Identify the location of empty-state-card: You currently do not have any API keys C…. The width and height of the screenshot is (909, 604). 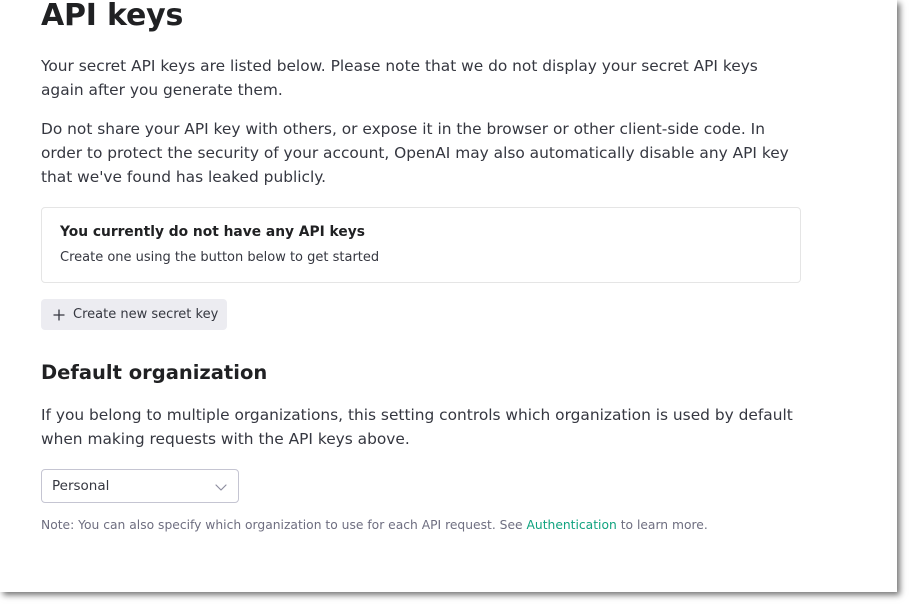
(421, 245).